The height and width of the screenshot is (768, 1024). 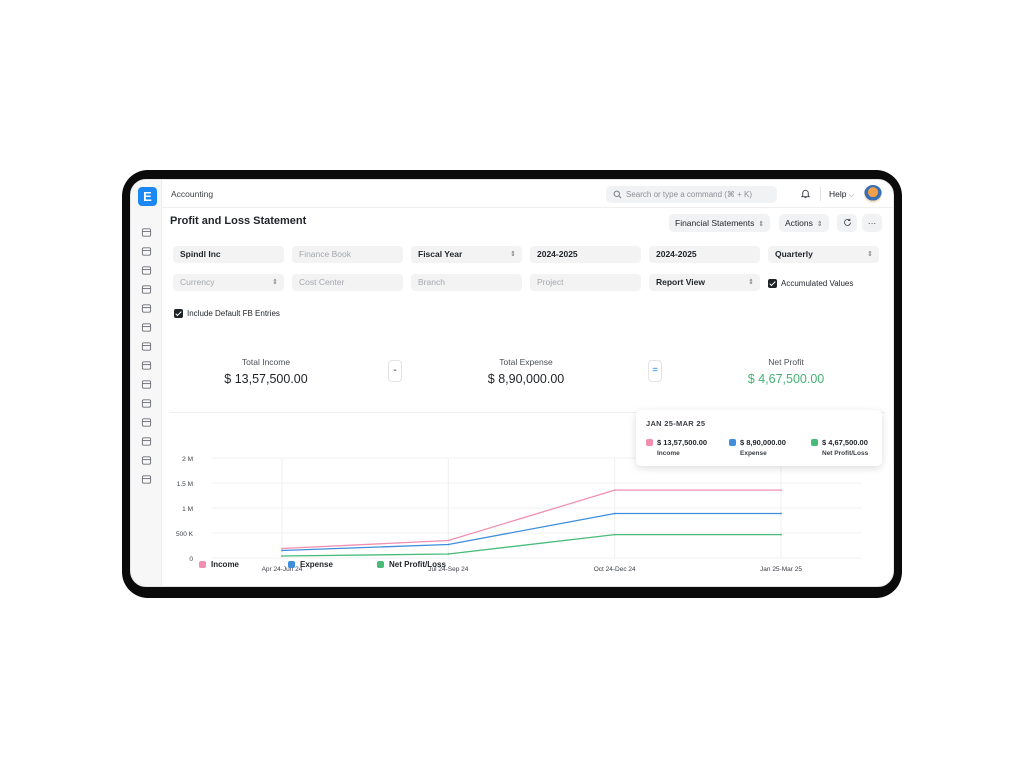 What do you see at coordinates (585, 254) in the screenshot?
I see `from-fiscal-year-field: 2024-2025` at bounding box center [585, 254].